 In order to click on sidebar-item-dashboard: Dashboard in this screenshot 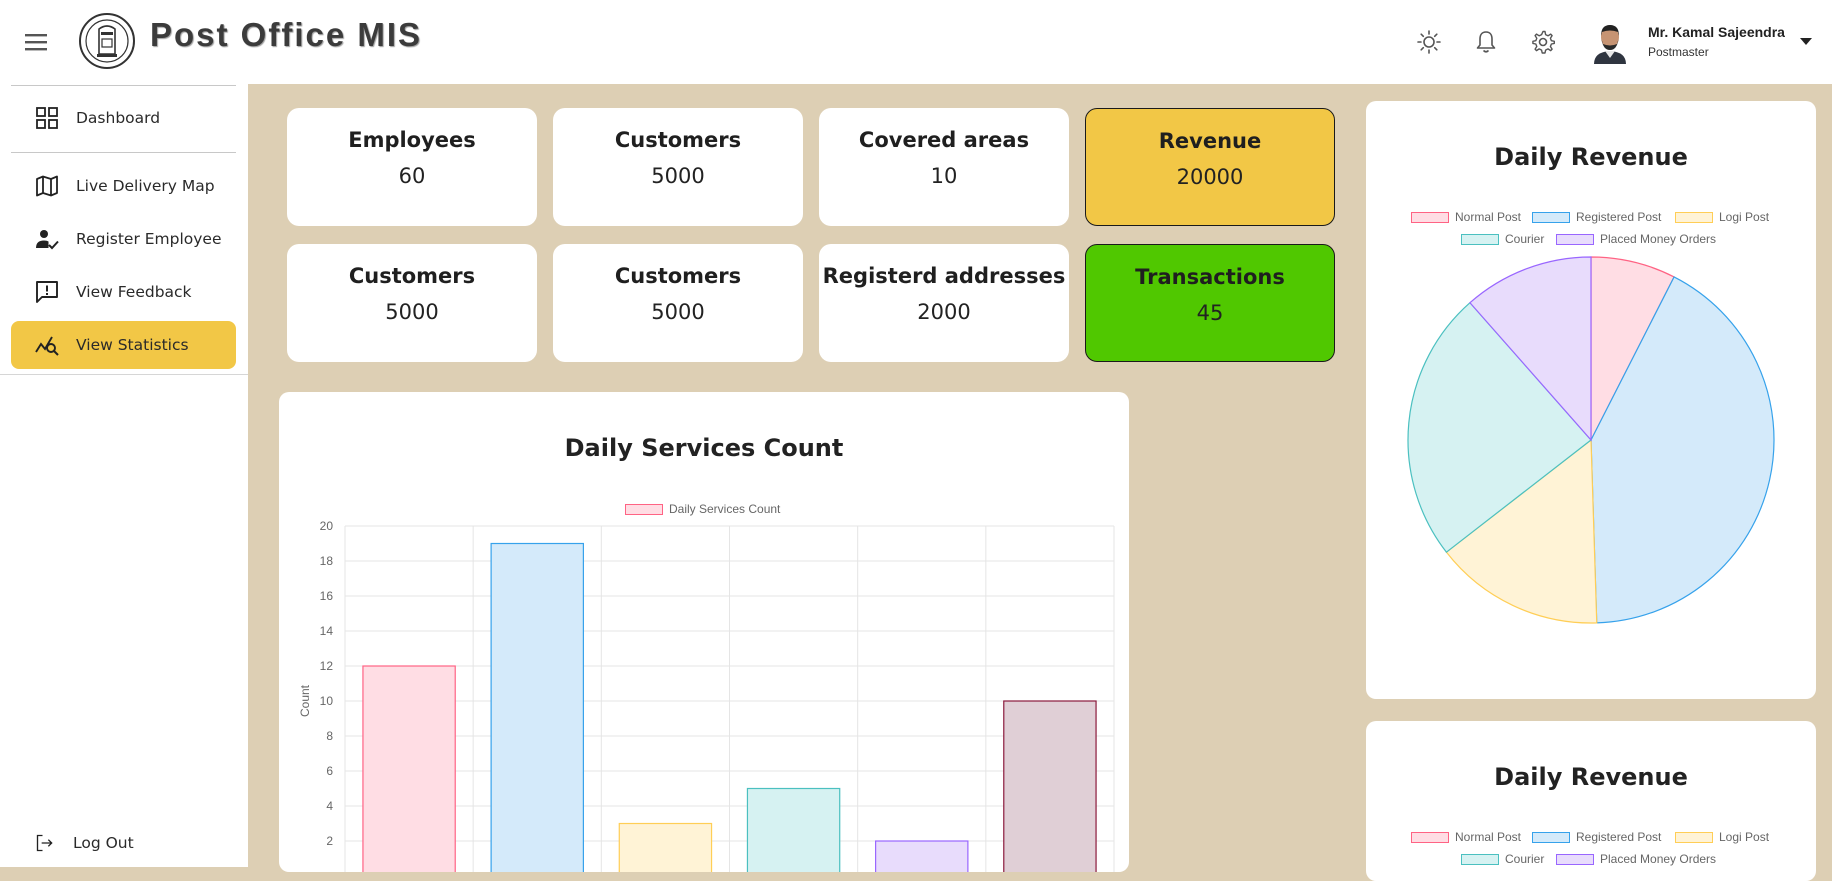, I will do `click(123, 118)`.